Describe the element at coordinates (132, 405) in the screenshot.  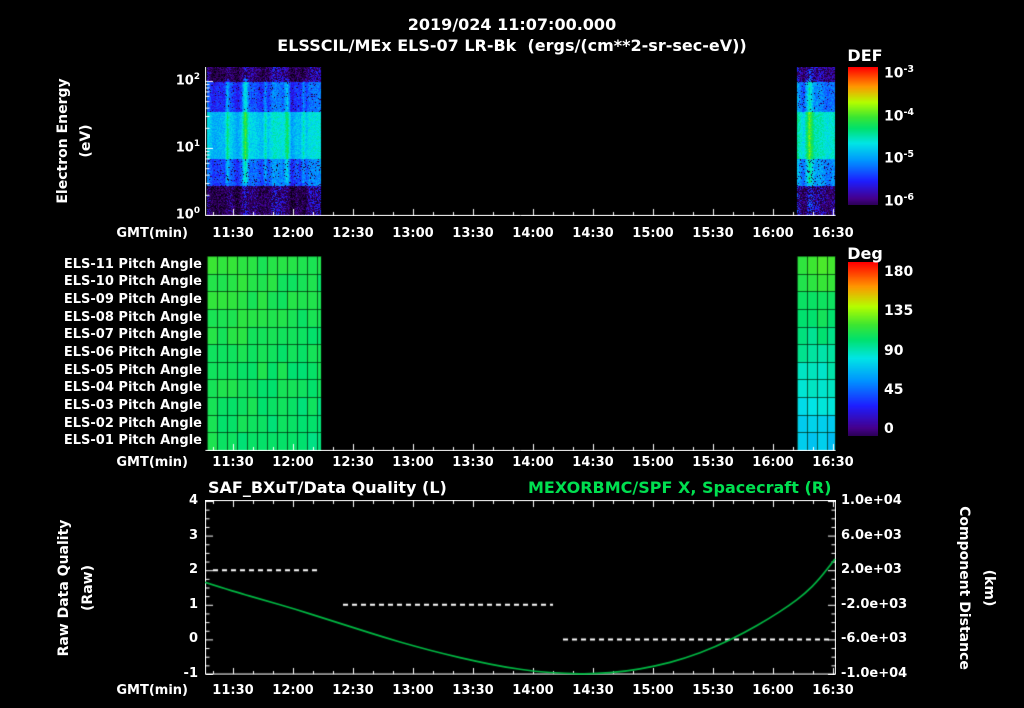
I see `pitch-row-label: ELS-03 Pitch Angle` at that location.